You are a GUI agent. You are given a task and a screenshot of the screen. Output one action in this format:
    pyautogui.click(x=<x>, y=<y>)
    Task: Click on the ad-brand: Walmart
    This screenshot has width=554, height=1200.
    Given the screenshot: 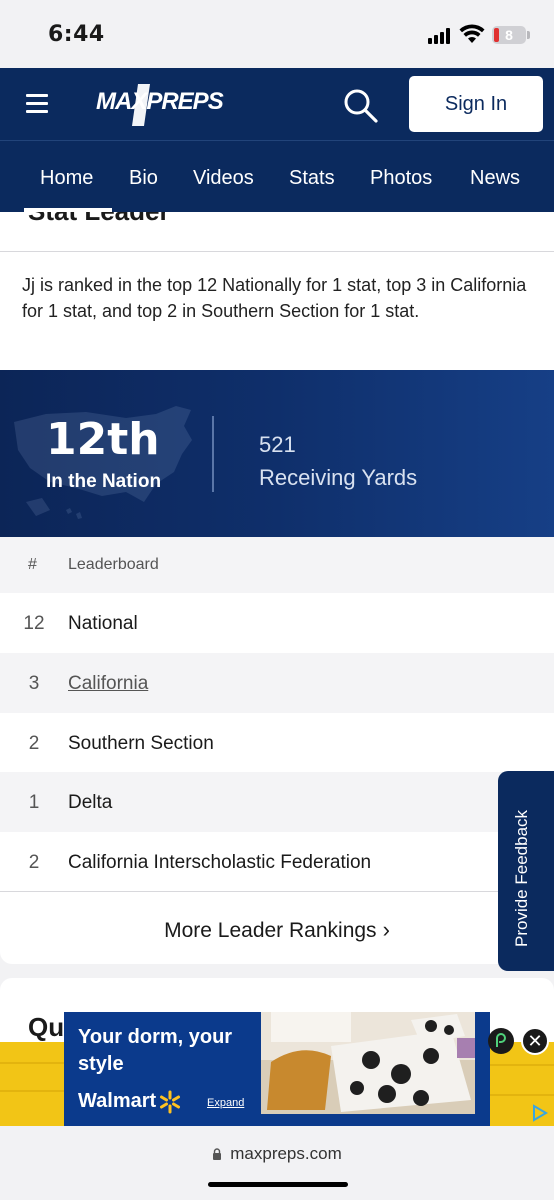 What is the action you would take?
    pyautogui.click(x=117, y=1101)
    